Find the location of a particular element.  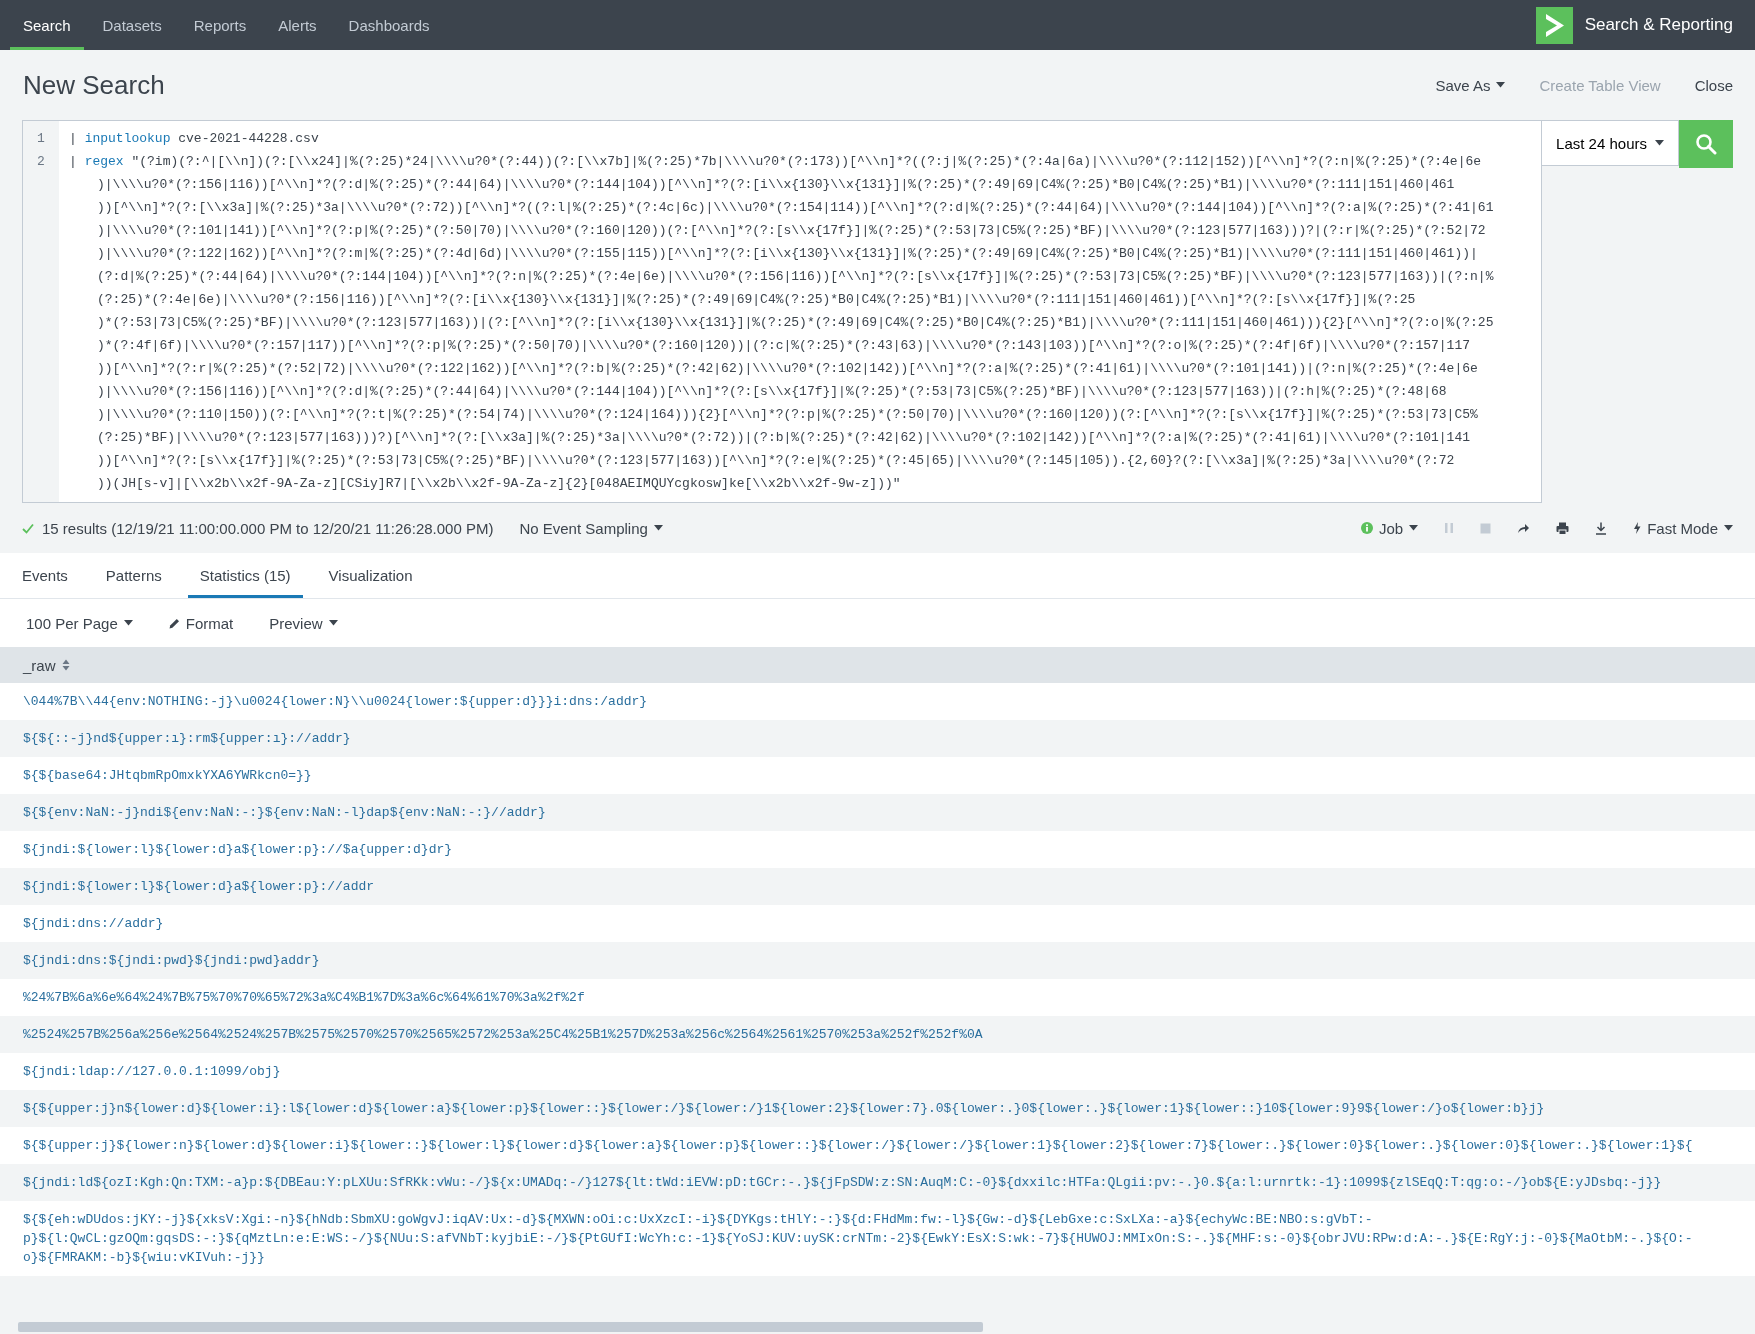

per-page-menu: 100 Per Page is located at coordinates (79, 623).